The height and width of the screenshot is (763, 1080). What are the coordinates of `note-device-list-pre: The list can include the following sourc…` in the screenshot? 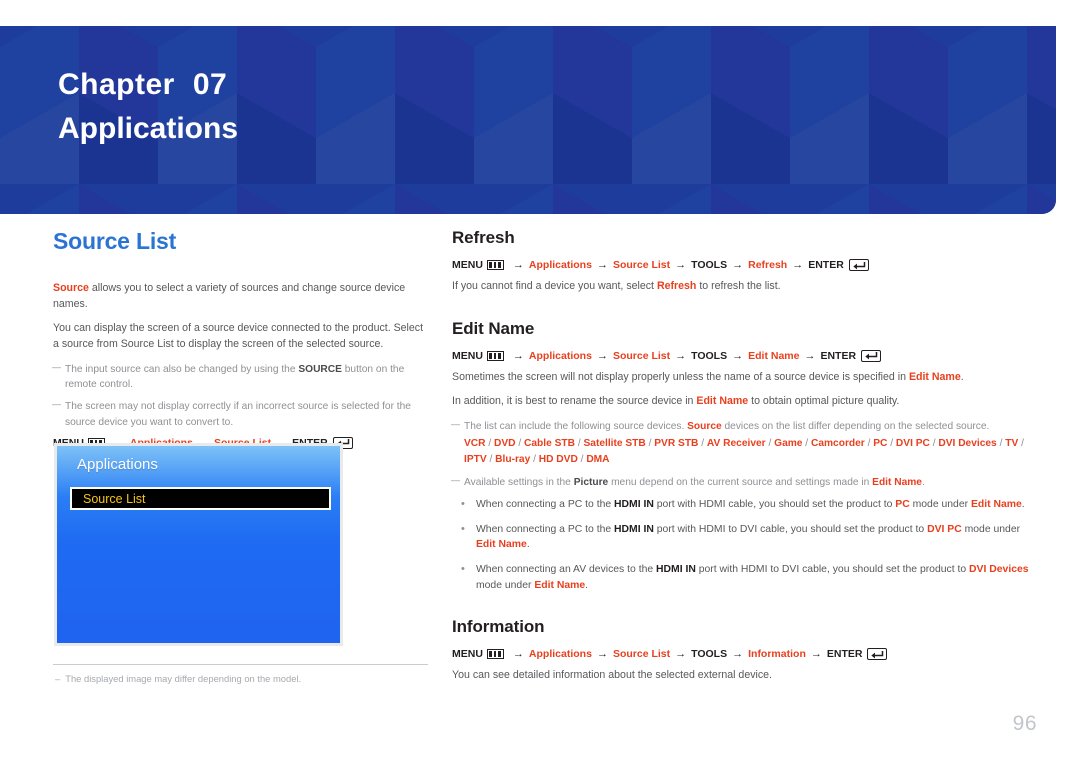 It's located at (576, 427).